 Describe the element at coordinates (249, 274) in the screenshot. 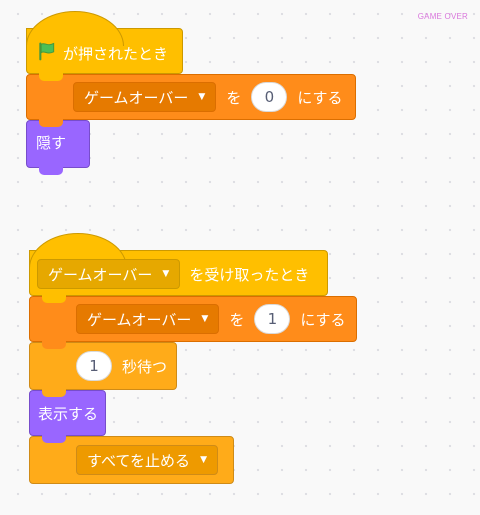

I see `when-i-receive-suffix: を受け取ったとき` at that location.